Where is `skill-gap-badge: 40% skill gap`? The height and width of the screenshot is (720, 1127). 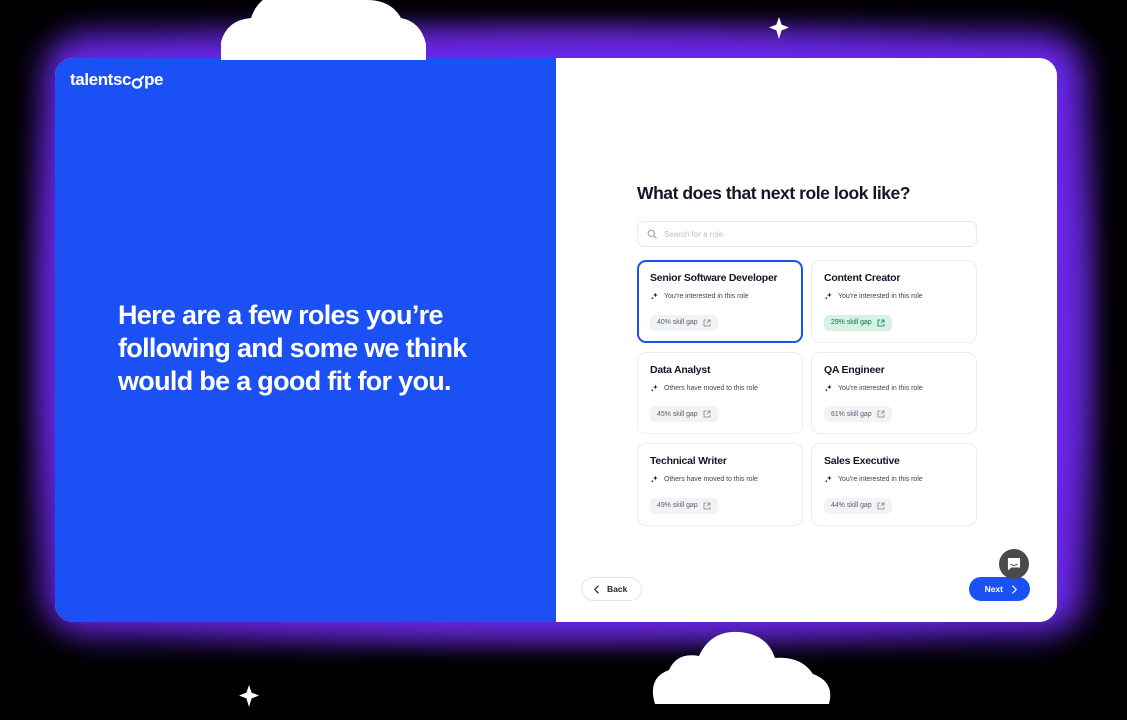 skill-gap-badge: 40% skill gap is located at coordinates (684, 322).